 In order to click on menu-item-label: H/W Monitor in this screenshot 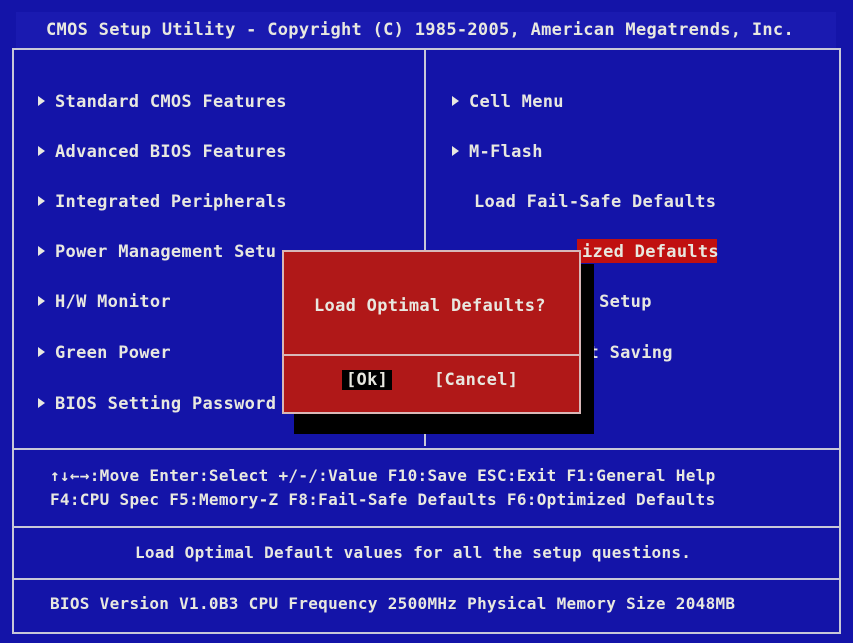, I will do `click(113, 302)`.